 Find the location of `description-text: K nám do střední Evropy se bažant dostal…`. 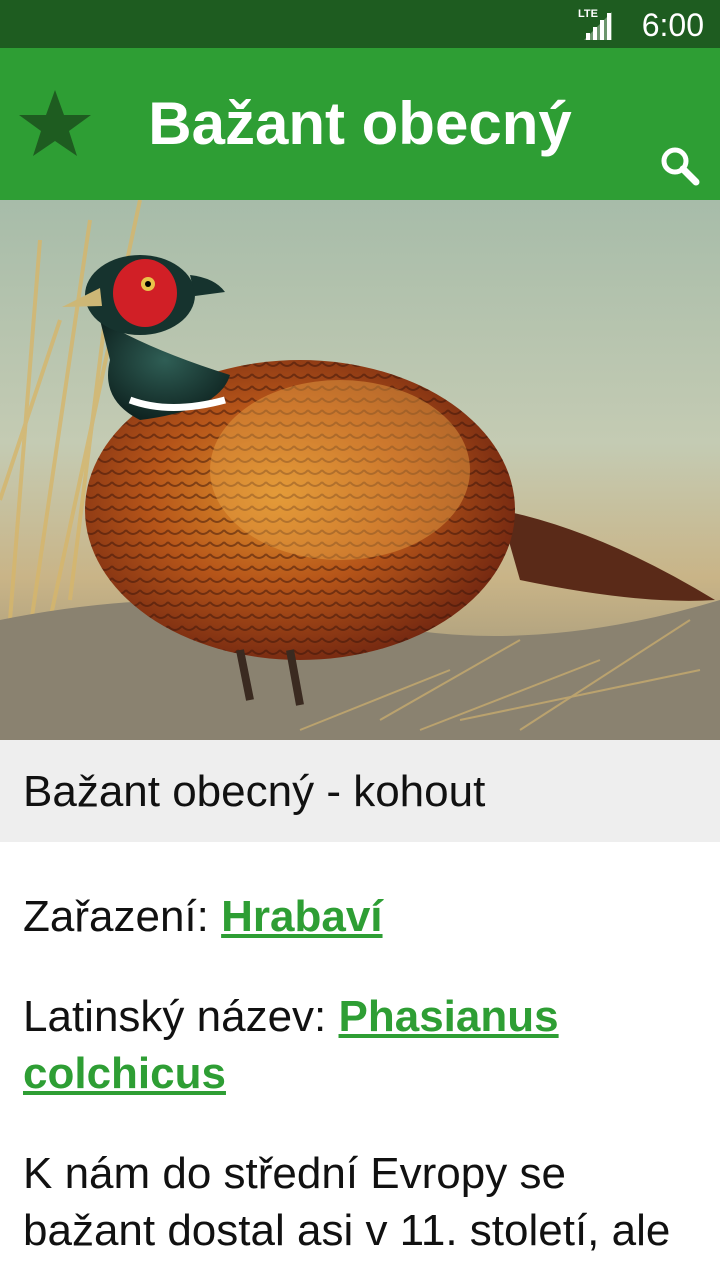

description-text: K nám do střední Evropy se bažant dostal… is located at coordinates (347, 1202).